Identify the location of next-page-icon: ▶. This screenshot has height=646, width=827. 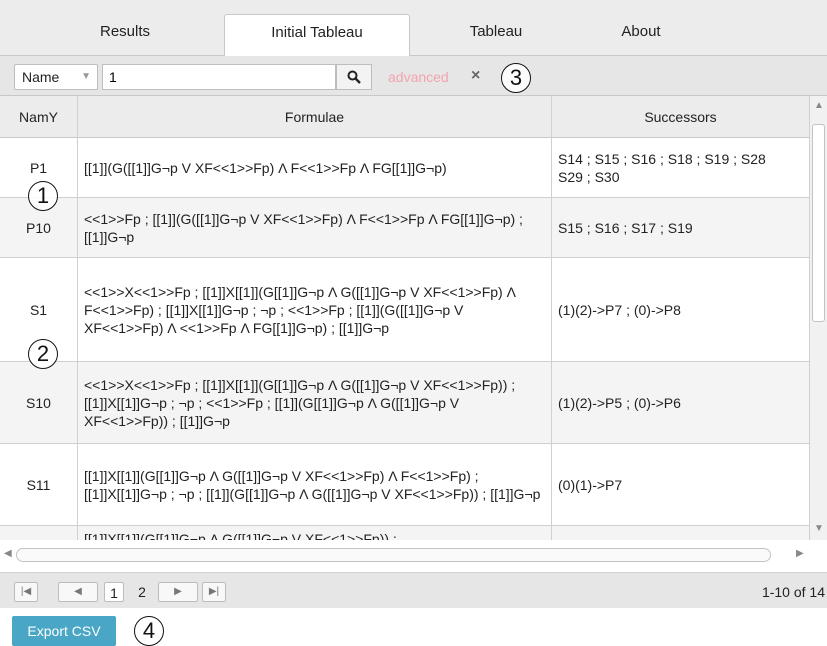
(178, 592).